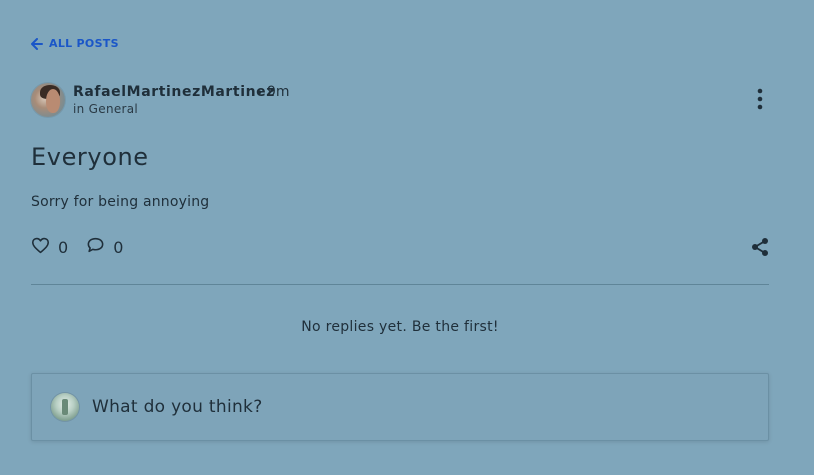 The width and height of the screenshot is (814, 475). I want to click on post-title: Everyone, so click(90, 157).